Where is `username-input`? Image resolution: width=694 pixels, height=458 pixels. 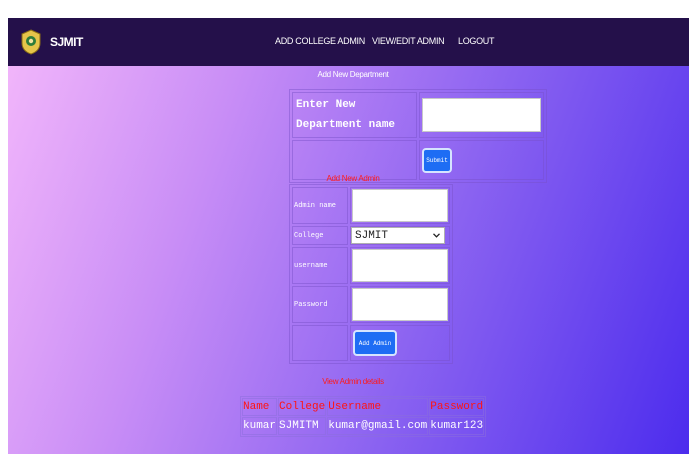
username-input is located at coordinates (400, 265).